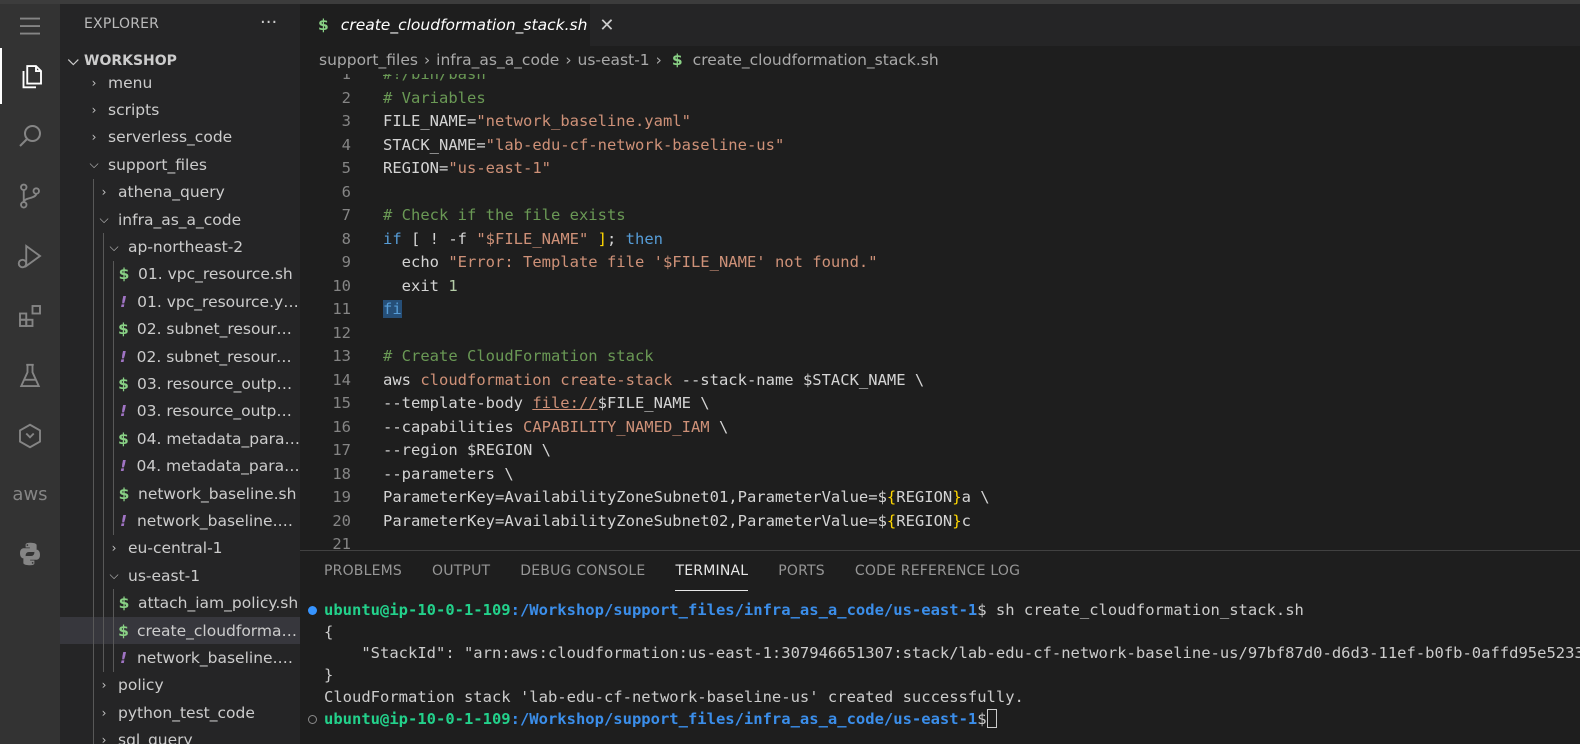  Describe the element at coordinates (30, 494) in the screenshot. I see `aws-icon: aws` at that location.